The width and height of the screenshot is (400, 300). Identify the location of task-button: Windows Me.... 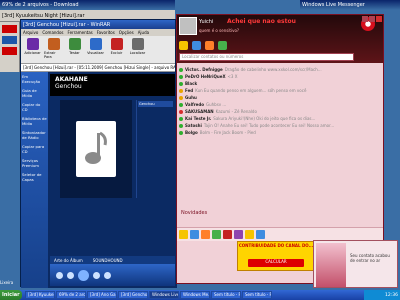
(195, 295).